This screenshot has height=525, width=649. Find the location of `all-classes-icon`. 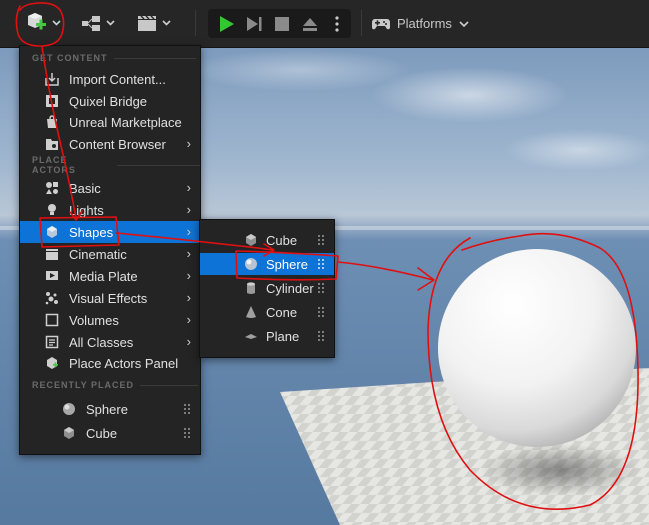

all-classes-icon is located at coordinates (52, 342).